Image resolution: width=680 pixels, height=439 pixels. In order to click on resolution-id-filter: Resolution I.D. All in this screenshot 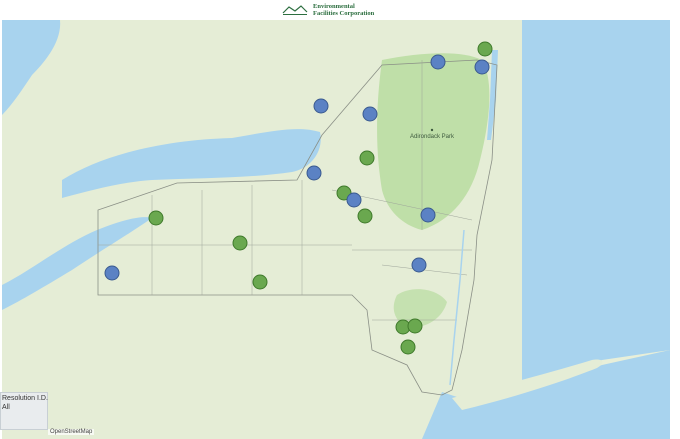, I will do `click(24, 411)`.